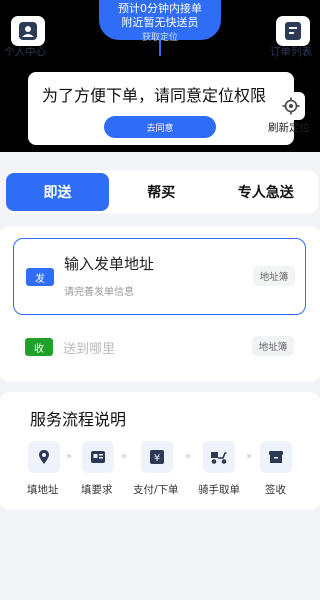 The height and width of the screenshot is (600, 320). I want to click on location-pin-icon, so click(44, 457).